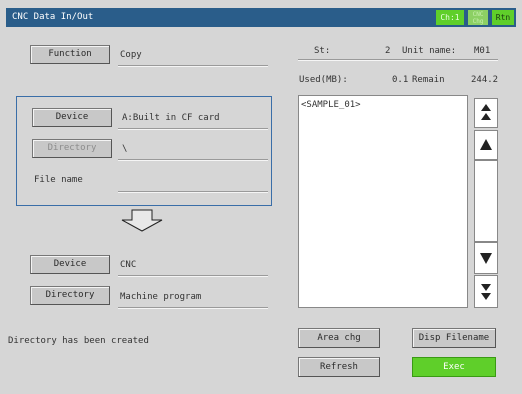 The width and height of the screenshot is (522, 394). What do you see at coordinates (486, 201) in the screenshot?
I see `scroll-track` at bounding box center [486, 201].